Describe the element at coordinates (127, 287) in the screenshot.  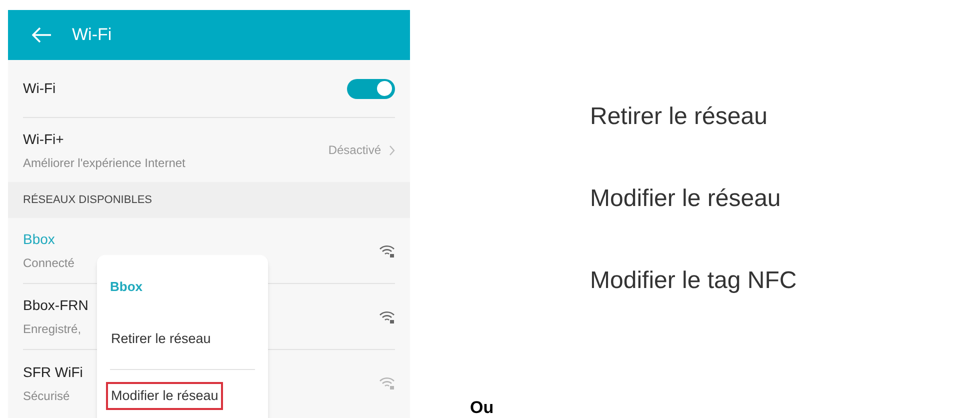
I see `popup-title: Bbox` at that location.